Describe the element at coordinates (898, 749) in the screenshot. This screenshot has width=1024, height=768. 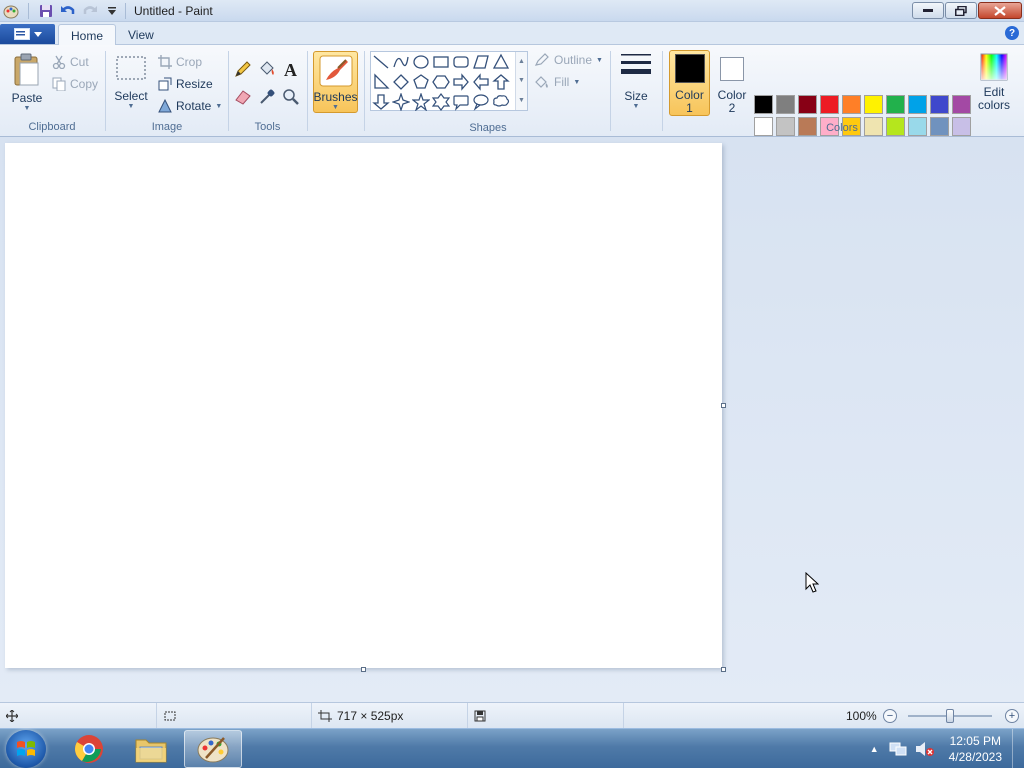
I see `network-icon` at that location.